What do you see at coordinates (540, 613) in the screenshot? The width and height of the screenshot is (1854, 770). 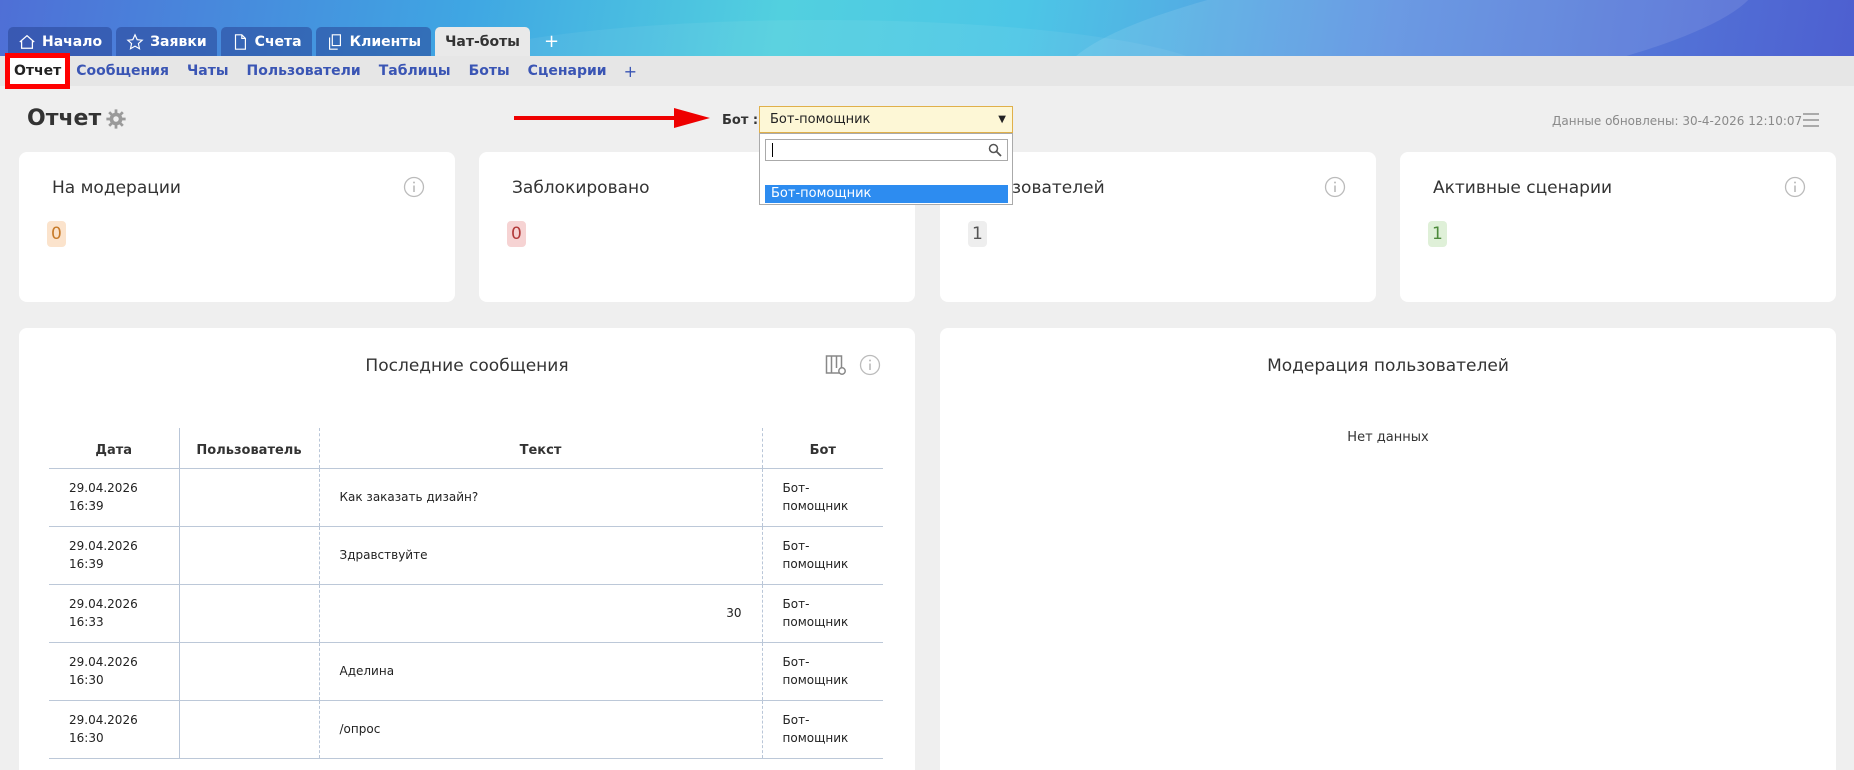 I see `cell-text: 30` at bounding box center [540, 613].